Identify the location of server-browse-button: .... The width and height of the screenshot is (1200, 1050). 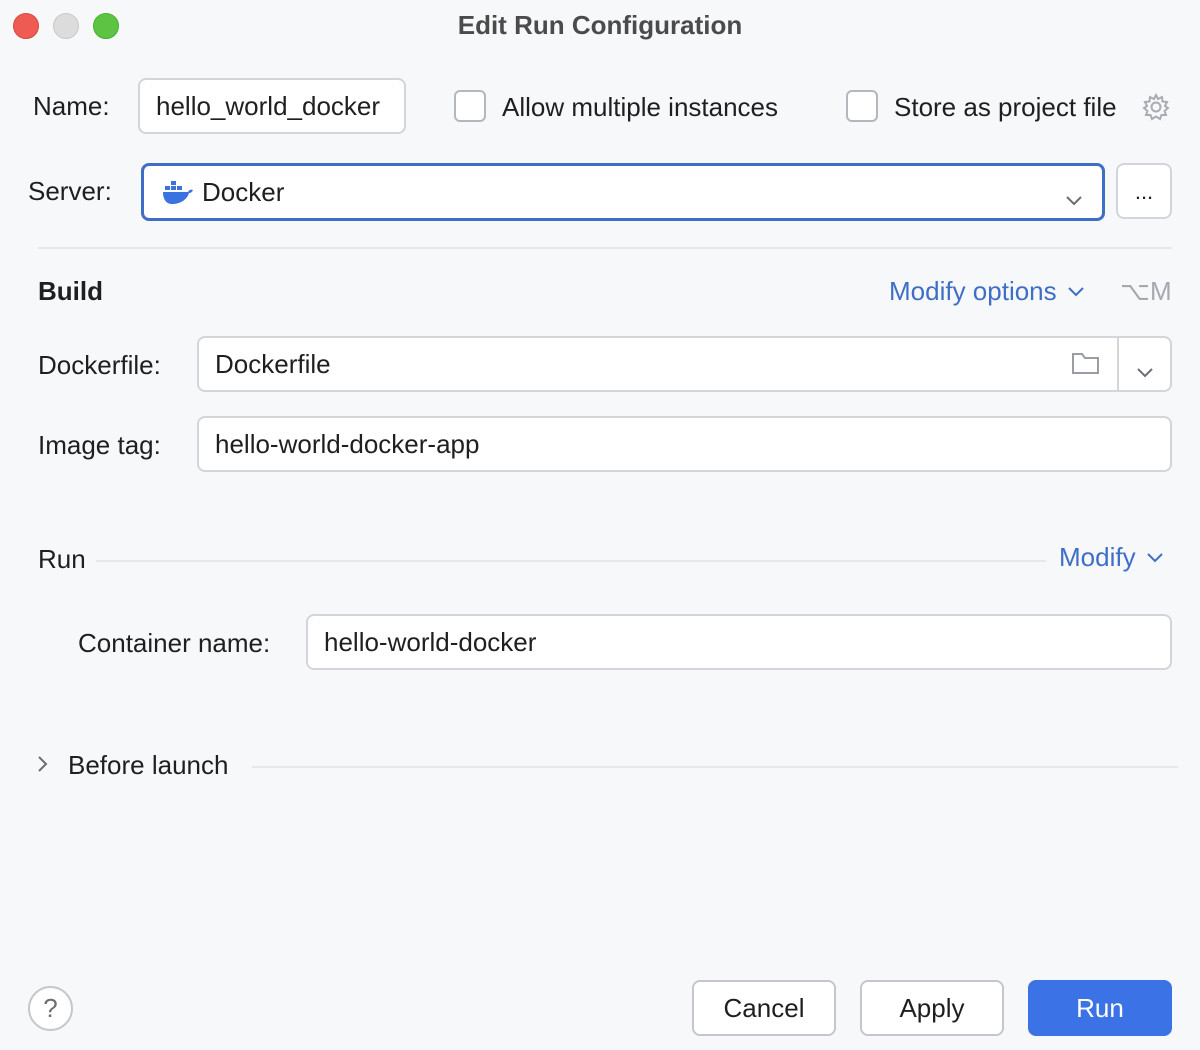
(1144, 191).